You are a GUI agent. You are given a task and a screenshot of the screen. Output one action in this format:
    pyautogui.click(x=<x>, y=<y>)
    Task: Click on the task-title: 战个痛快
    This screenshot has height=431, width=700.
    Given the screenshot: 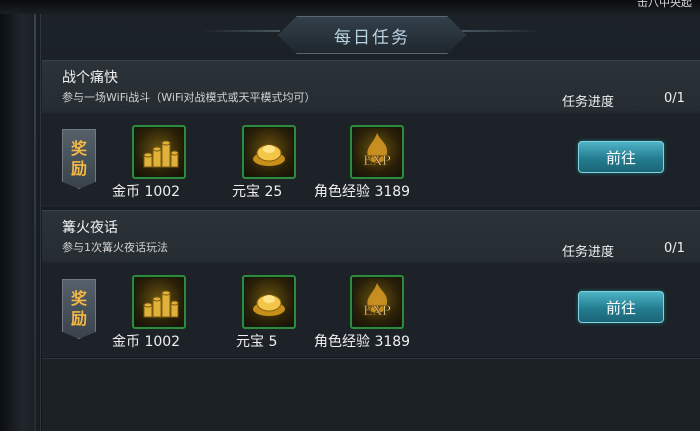 What is the action you would take?
    pyautogui.click(x=90, y=78)
    